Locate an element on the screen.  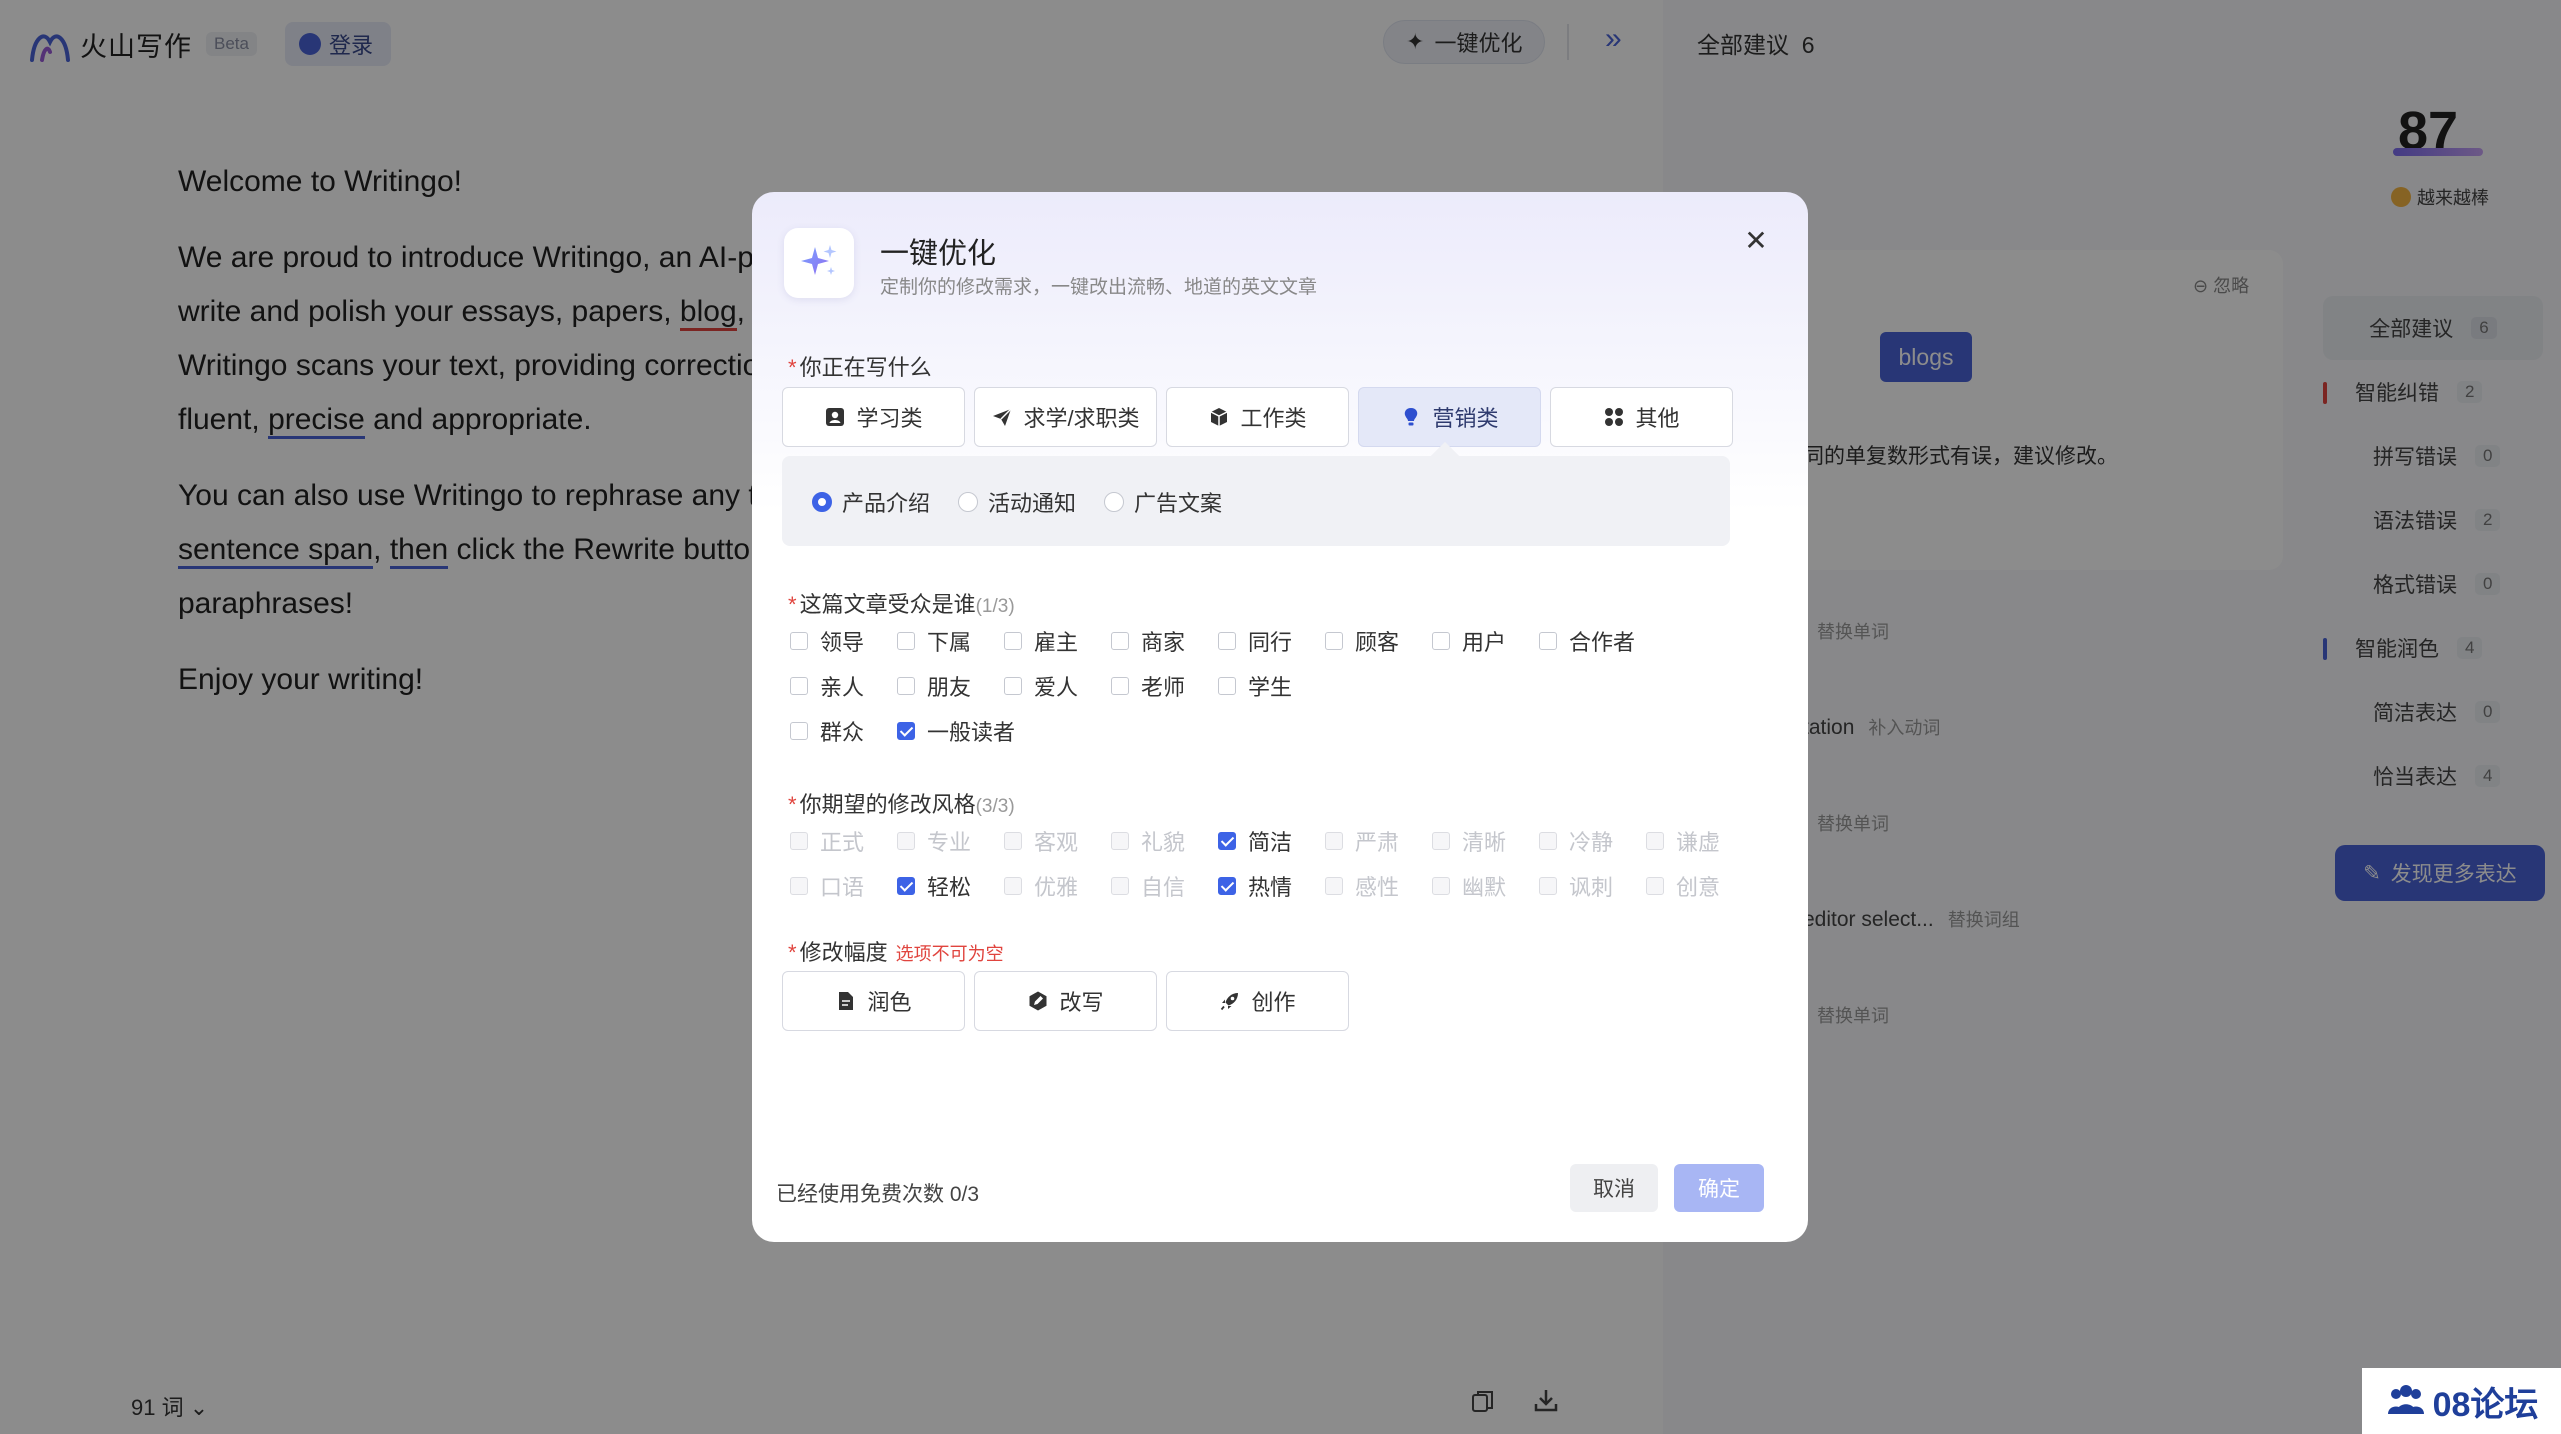
section-style-label: * 你期望的修改风格(3/3) is located at coordinates (901, 804).